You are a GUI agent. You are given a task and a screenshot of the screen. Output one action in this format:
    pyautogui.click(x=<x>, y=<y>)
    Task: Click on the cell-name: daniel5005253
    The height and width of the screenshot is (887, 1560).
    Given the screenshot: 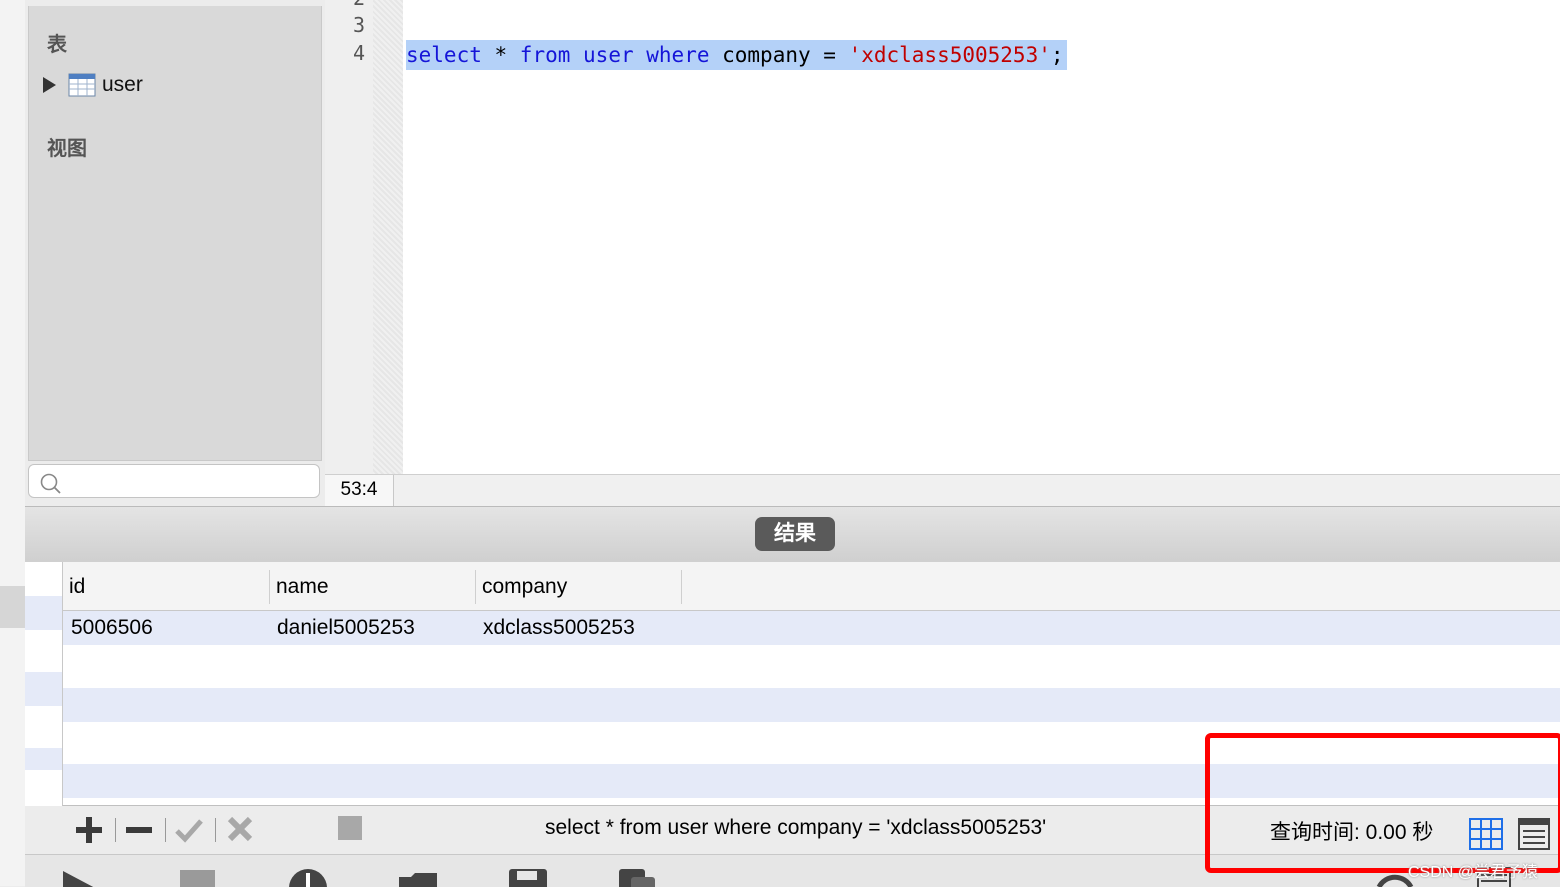 What is the action you would take?
    pyautogui.click(x=342, y=628)
    